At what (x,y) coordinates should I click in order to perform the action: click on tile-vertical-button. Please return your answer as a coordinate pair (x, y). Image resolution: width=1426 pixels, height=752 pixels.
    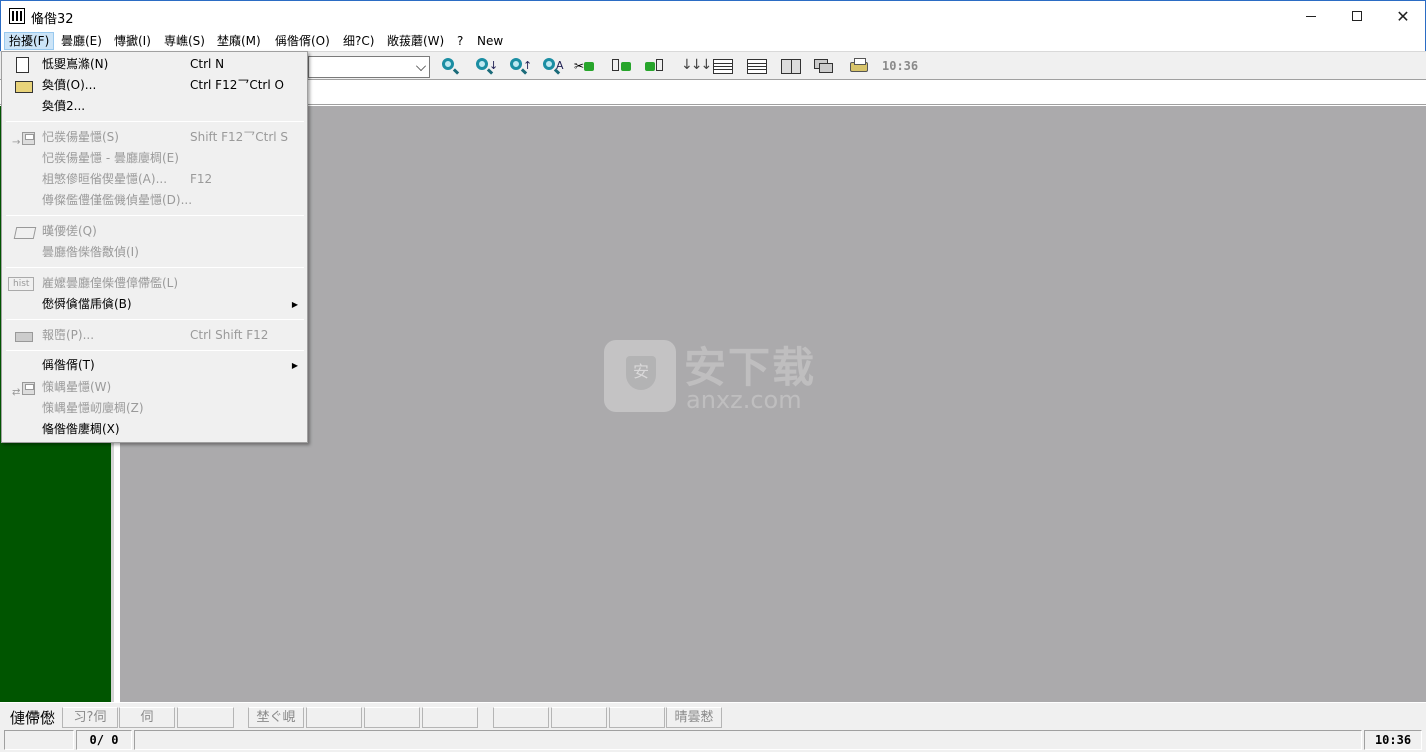
    Looking at the image, I should click on (791, 67).